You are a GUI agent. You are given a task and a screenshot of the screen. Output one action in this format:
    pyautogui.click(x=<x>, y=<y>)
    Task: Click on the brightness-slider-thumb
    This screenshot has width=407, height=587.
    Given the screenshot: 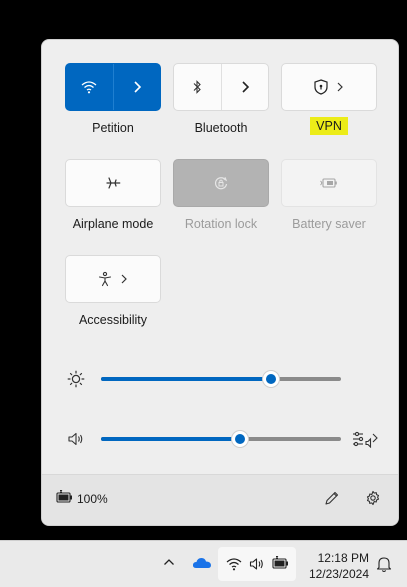 What is the action you would take?
    pyautogui.click(x=271, y=379)
    